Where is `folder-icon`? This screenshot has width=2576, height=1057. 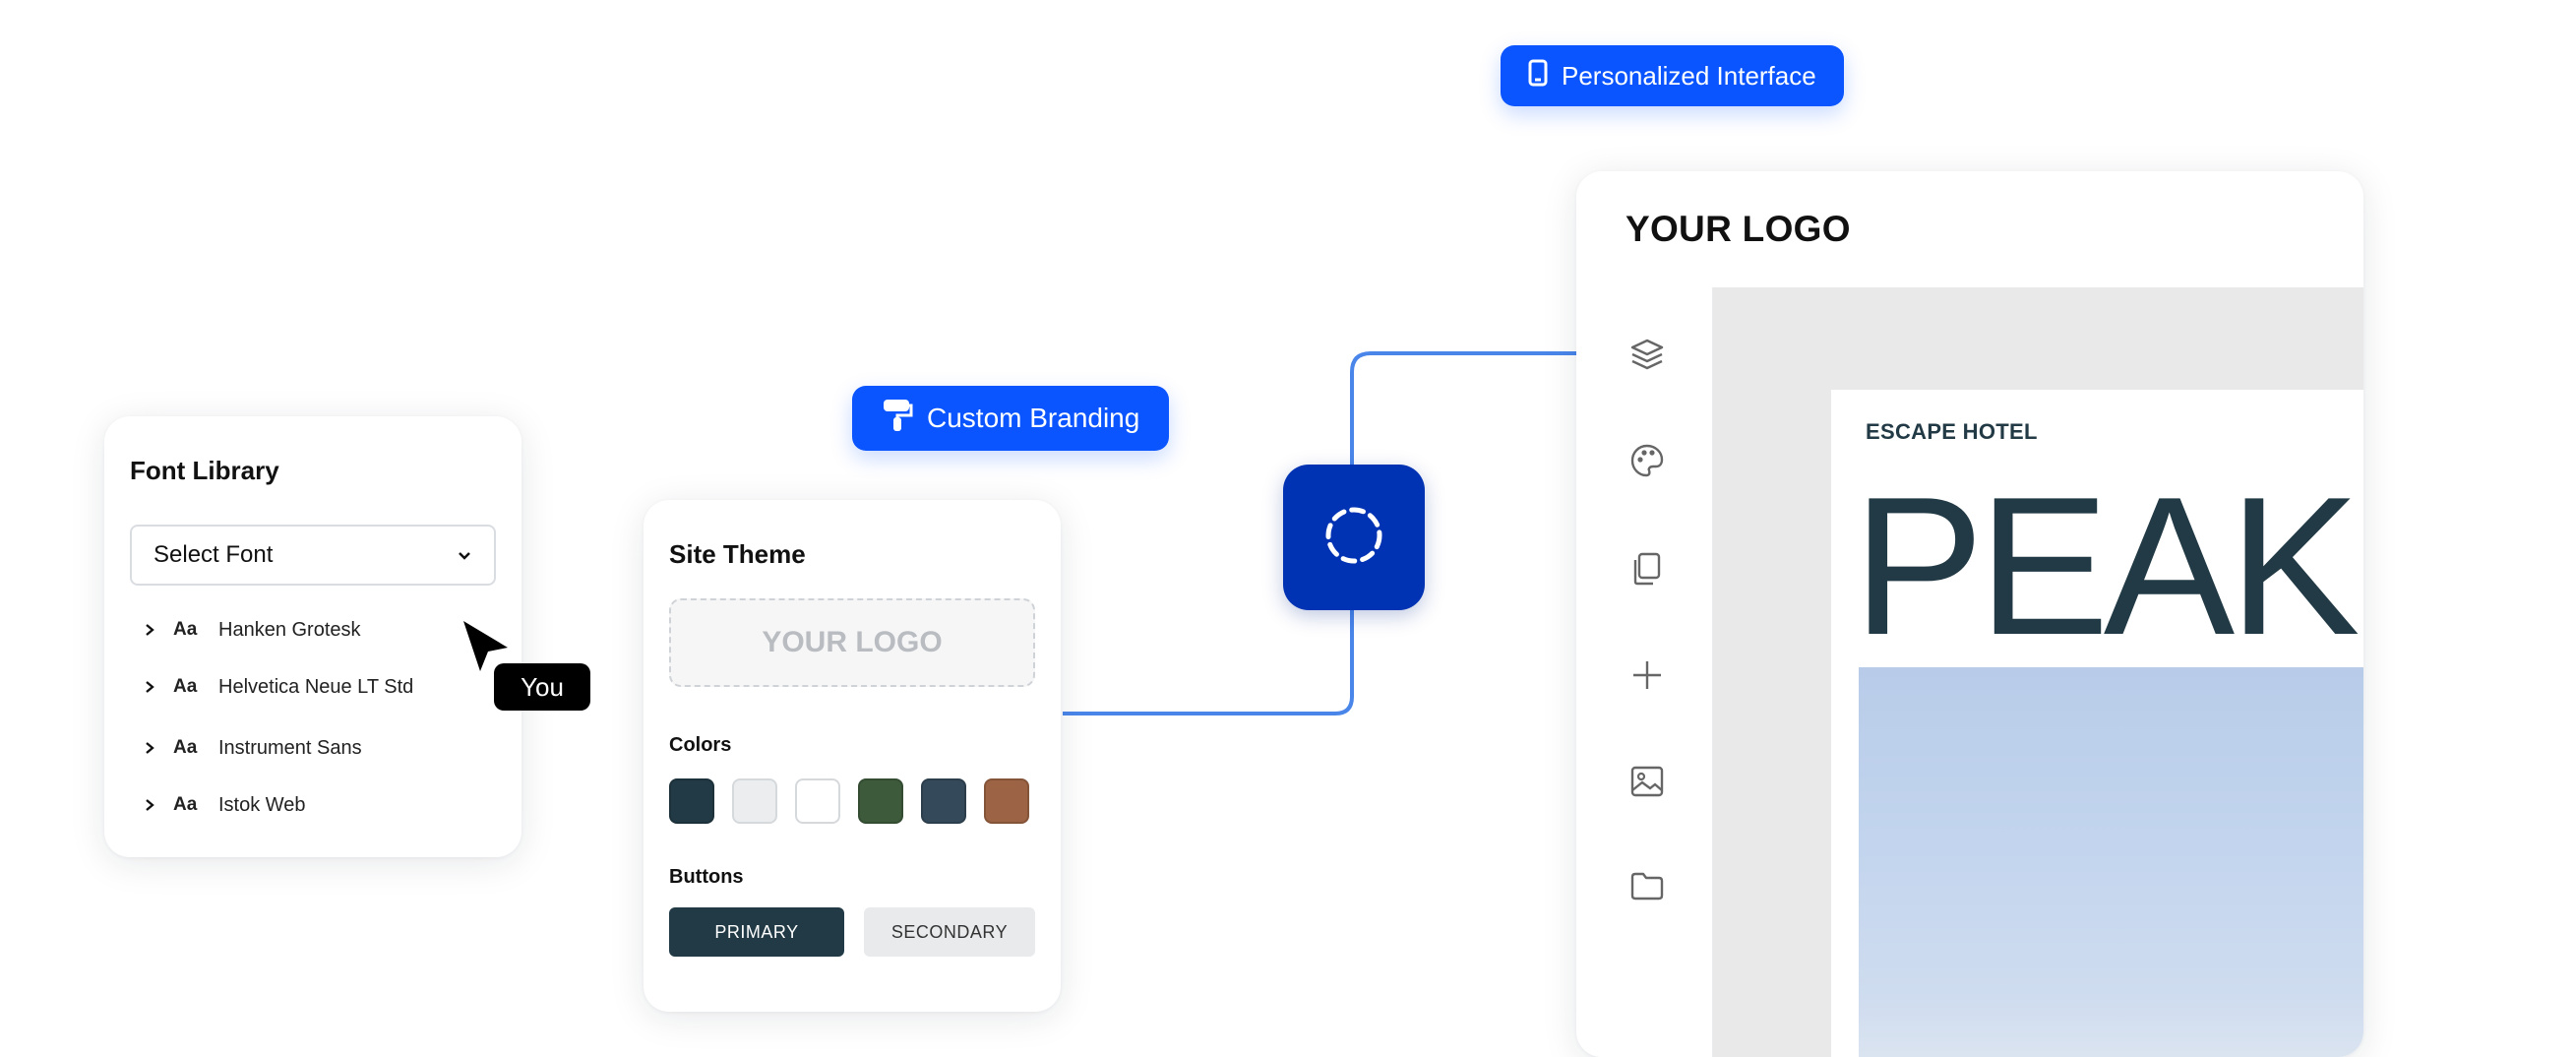 folder-icon is located at coordinates (1647, 885).